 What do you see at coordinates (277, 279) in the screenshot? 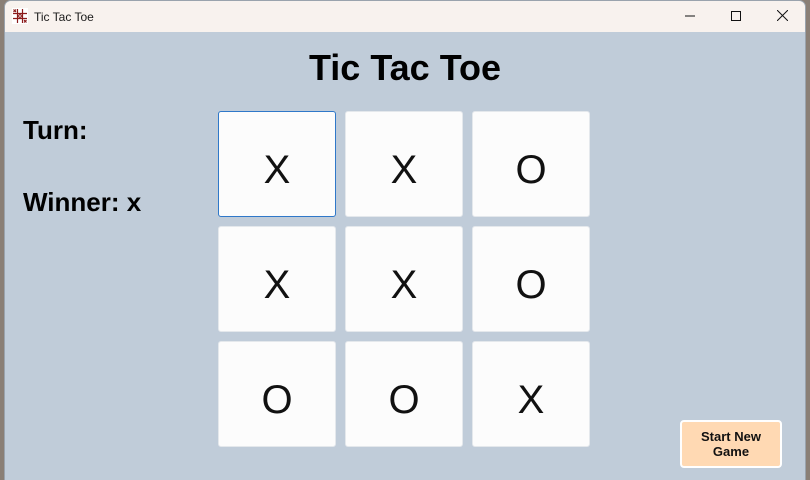
I see `board-cell-2-1: X` at bounding box center [277, 279].